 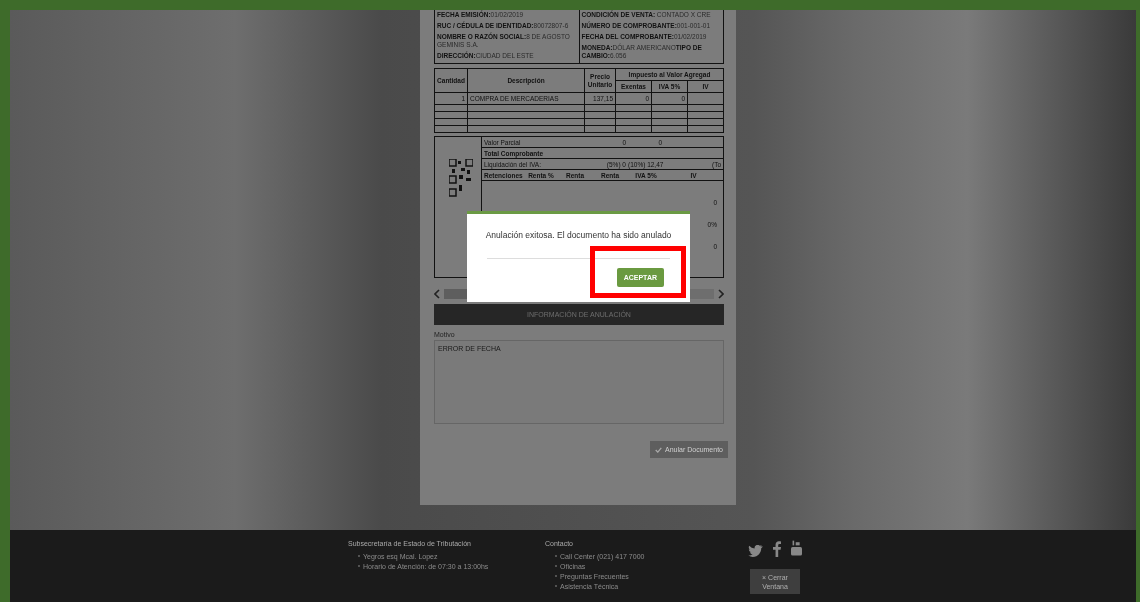 What do you see at coordinates (796, 548) in the screenshot?
I see `video-icon` at bounding box center [796, 548].